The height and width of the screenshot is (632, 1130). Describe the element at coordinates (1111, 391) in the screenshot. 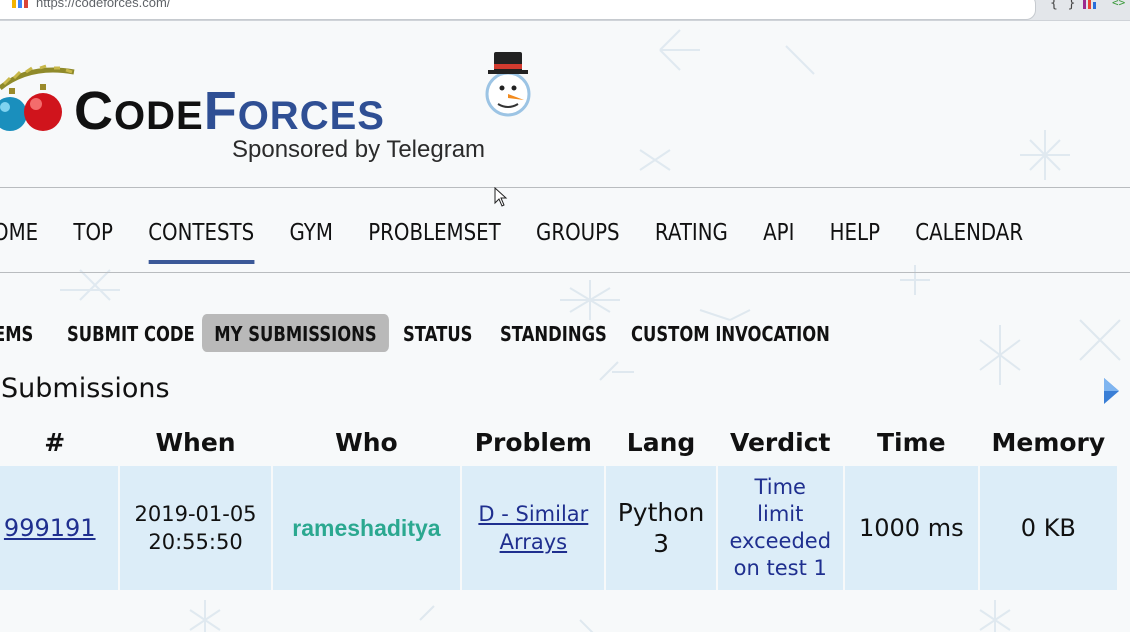

I see `next-page-arrow-icon` at that location.